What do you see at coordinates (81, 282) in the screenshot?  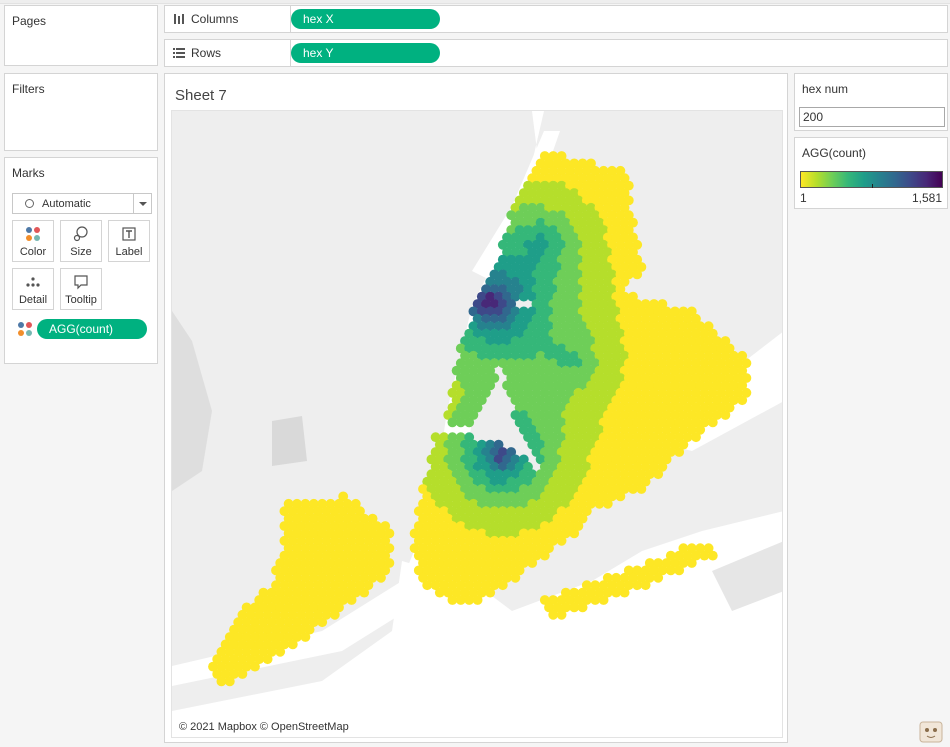 I see `tooltip-icon` at bounding box center [81, 282].